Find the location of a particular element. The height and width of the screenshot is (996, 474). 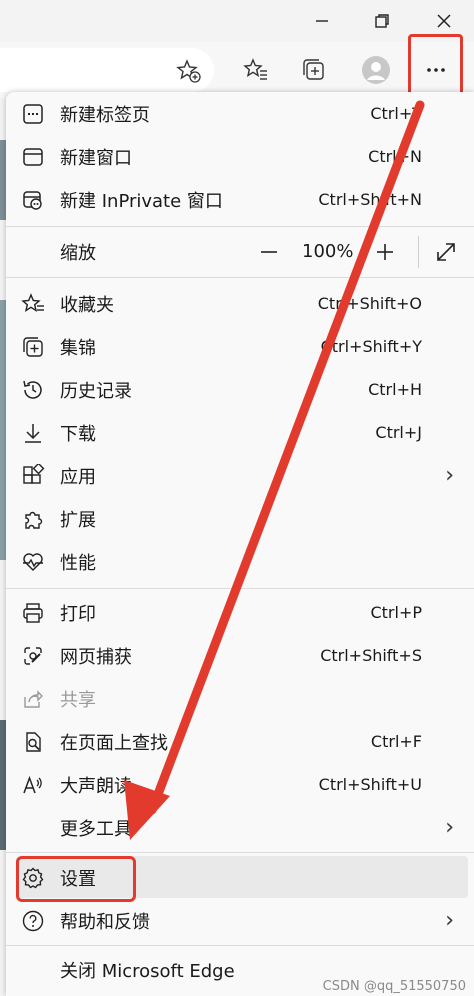

watermark: CSDN @qq_51550750 is located at coordinates (394, 986).